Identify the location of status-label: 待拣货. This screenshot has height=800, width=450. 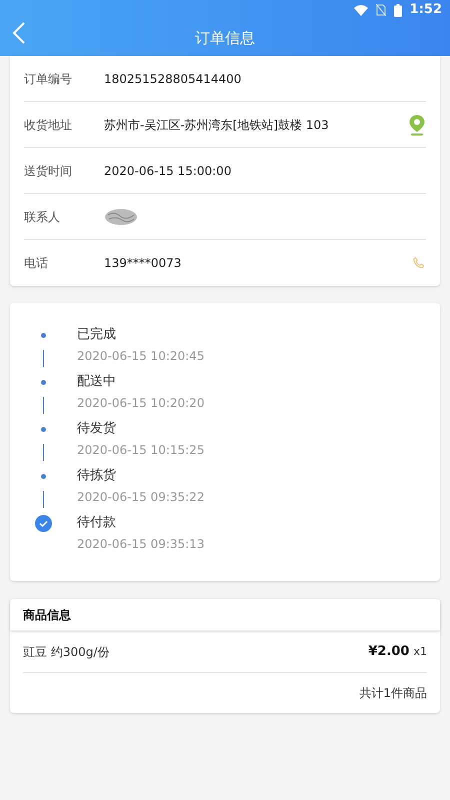
(97, 476).